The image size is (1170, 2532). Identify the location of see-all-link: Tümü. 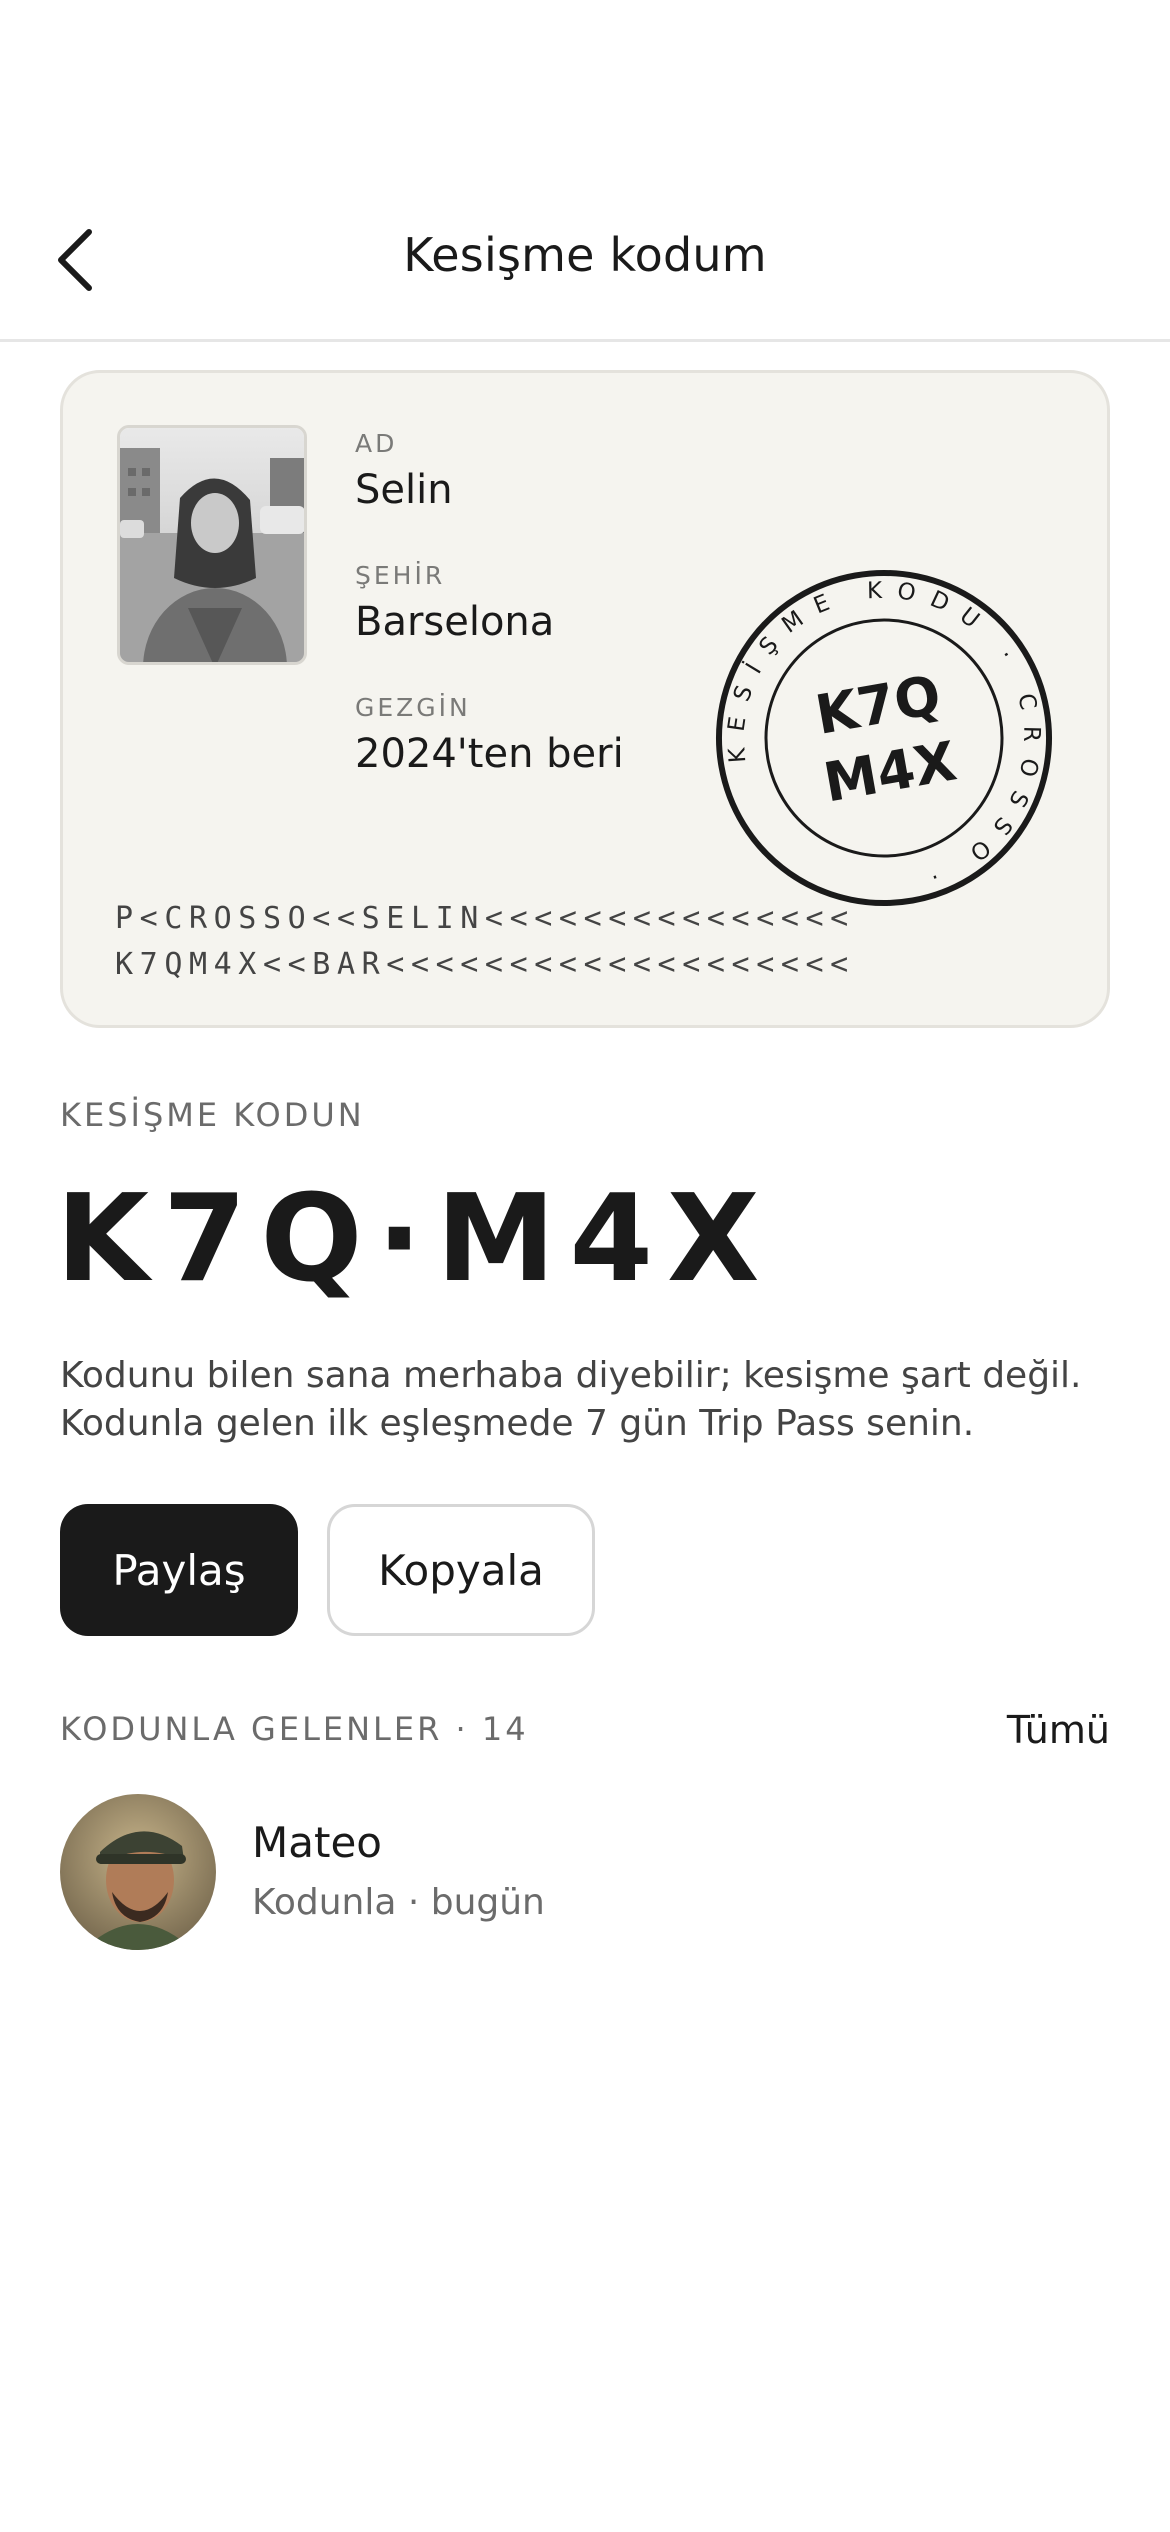
(1058, 1730).